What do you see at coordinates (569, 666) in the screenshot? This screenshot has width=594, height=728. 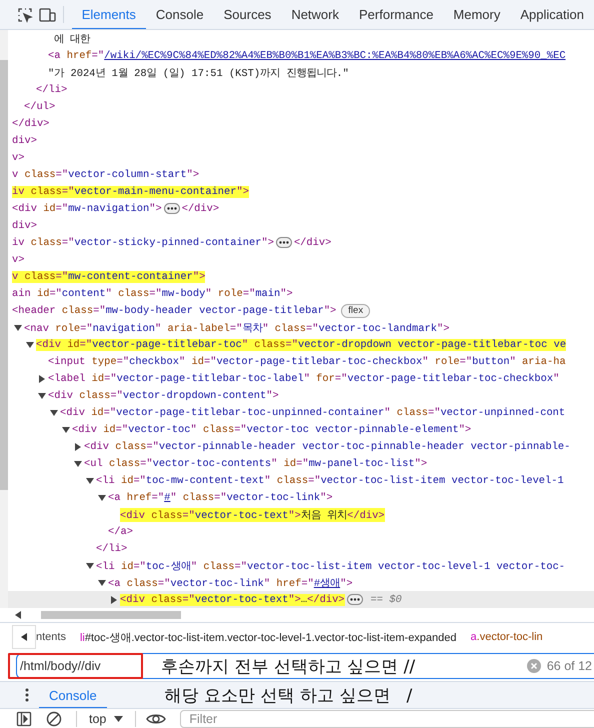 I see `match-count: 66 of 12` at bounding box center [569, 666].